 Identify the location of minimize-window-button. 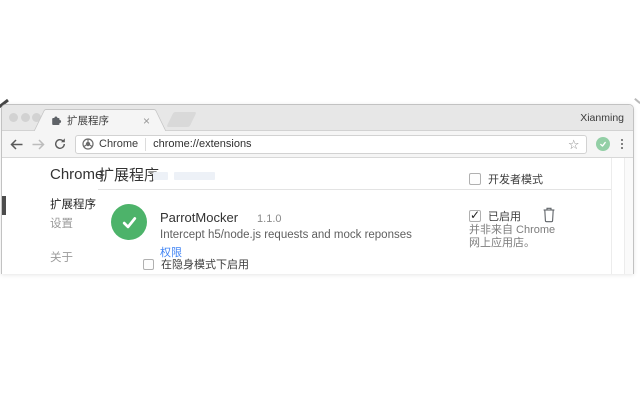
(25, 117).